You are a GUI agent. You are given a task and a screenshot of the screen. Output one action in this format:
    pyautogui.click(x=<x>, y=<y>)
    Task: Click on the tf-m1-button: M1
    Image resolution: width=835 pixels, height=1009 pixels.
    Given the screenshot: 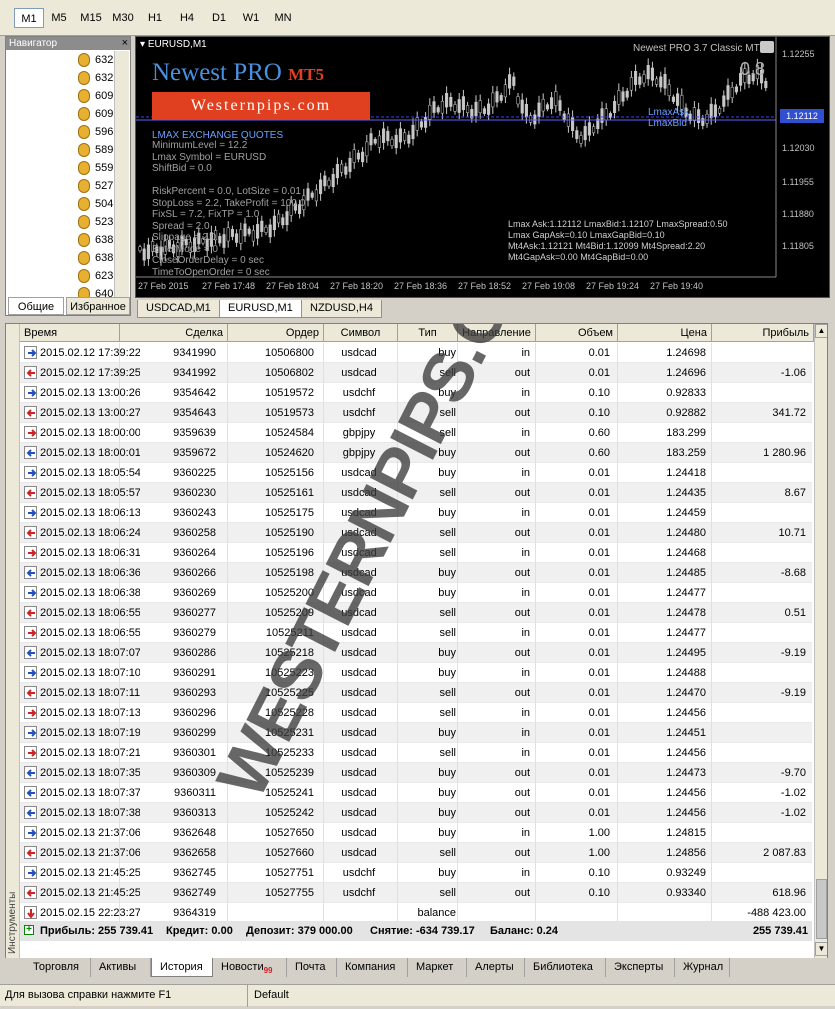 What is the action you would take?
    pyautogui.click(x=29, y=18)
    